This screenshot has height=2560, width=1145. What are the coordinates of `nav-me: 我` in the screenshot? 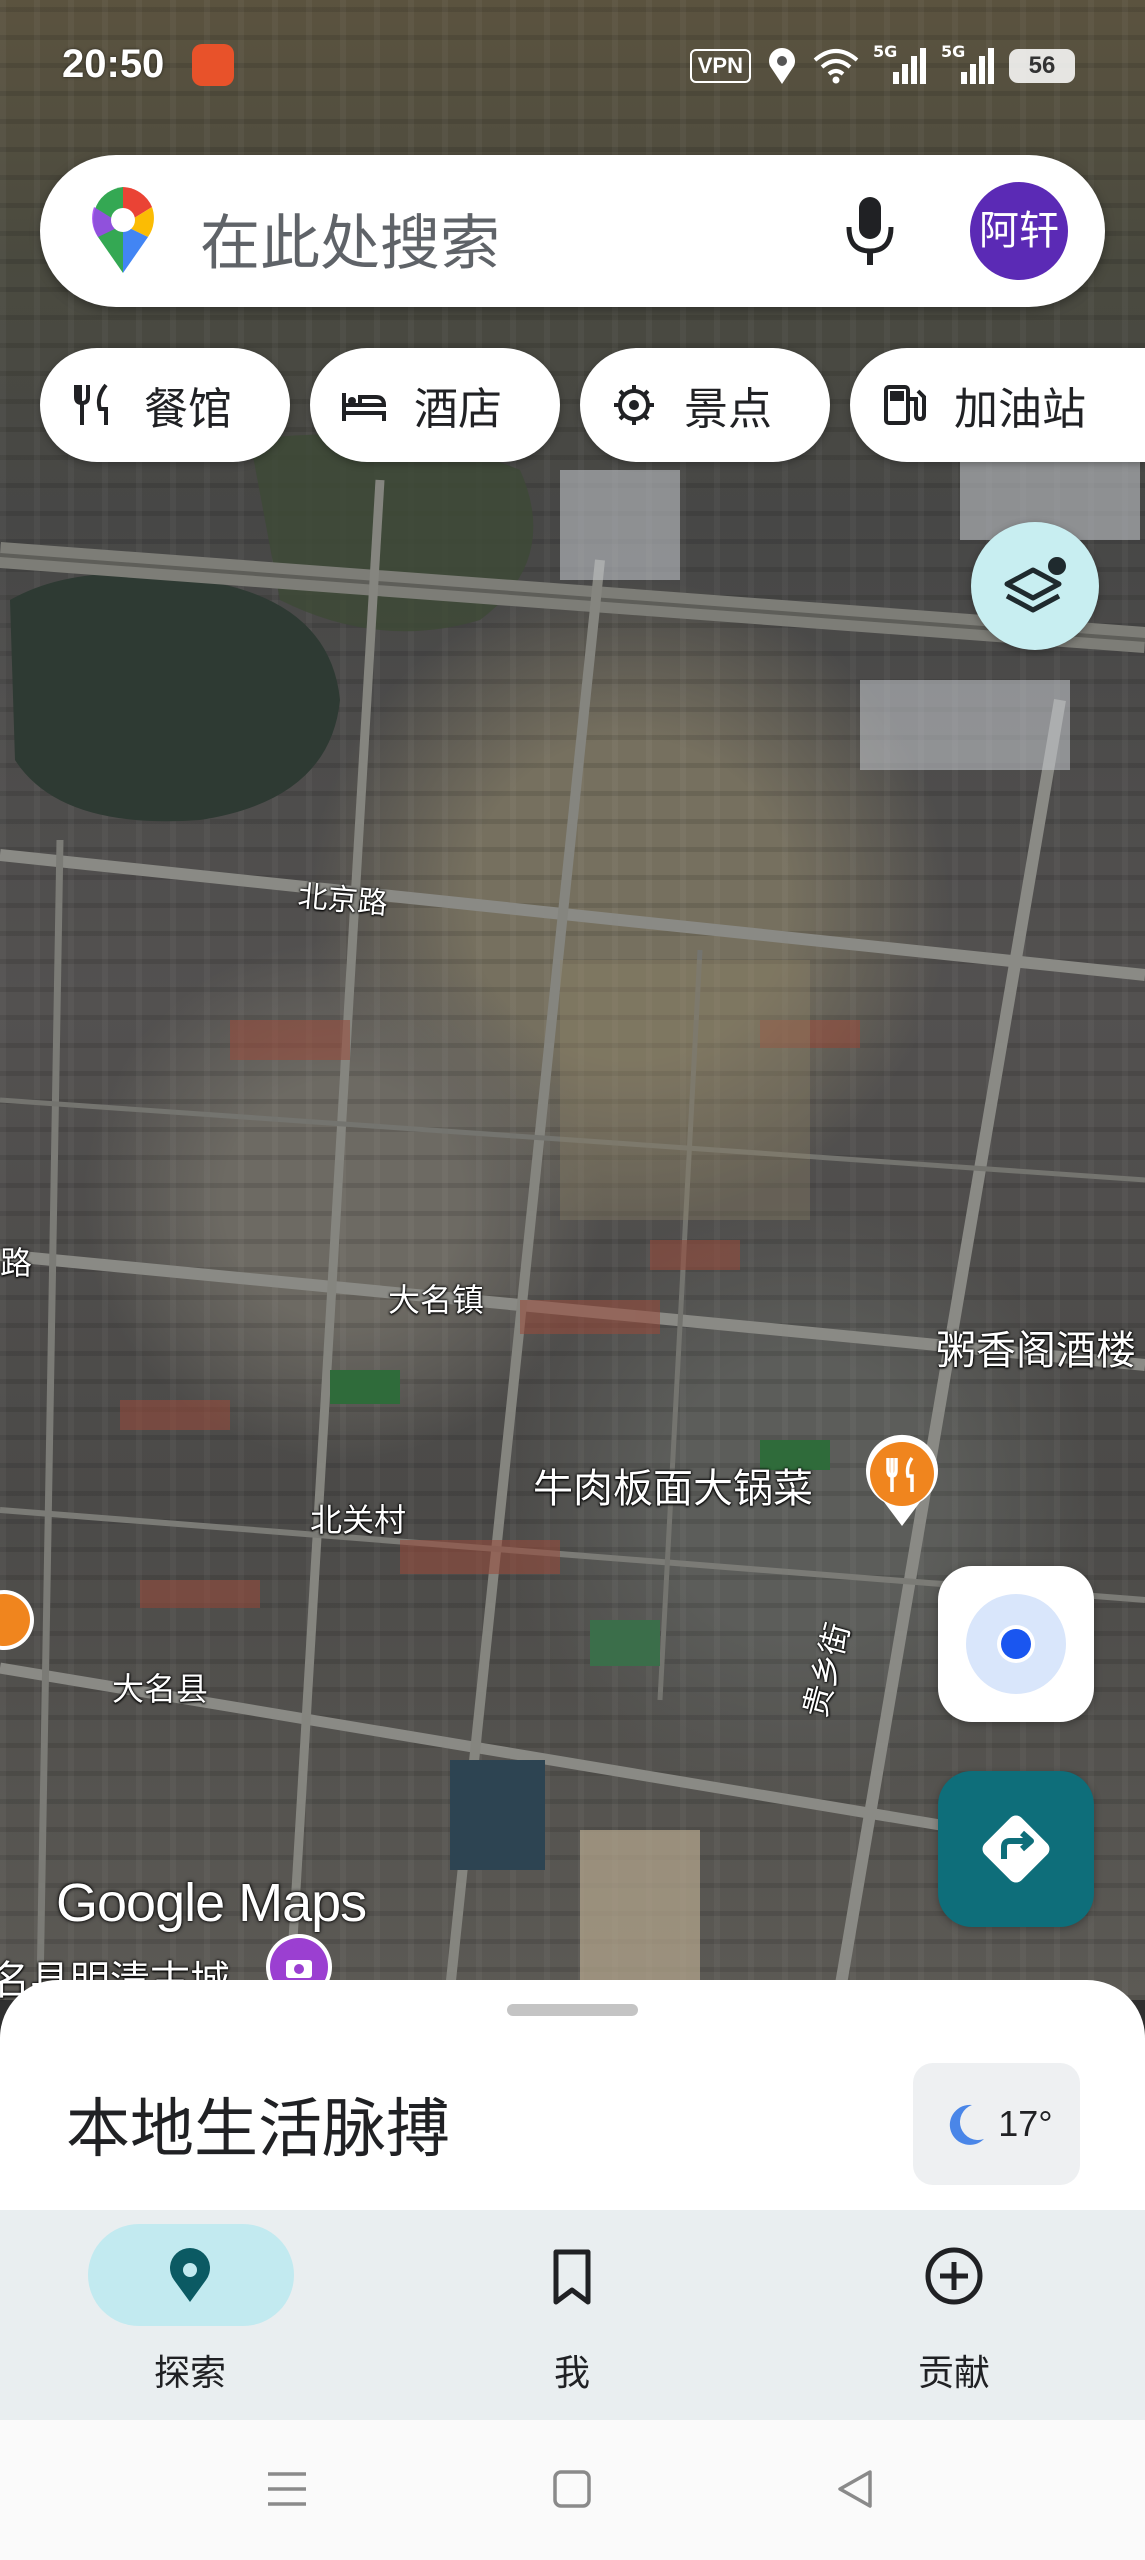 It's located at (572, 2315).